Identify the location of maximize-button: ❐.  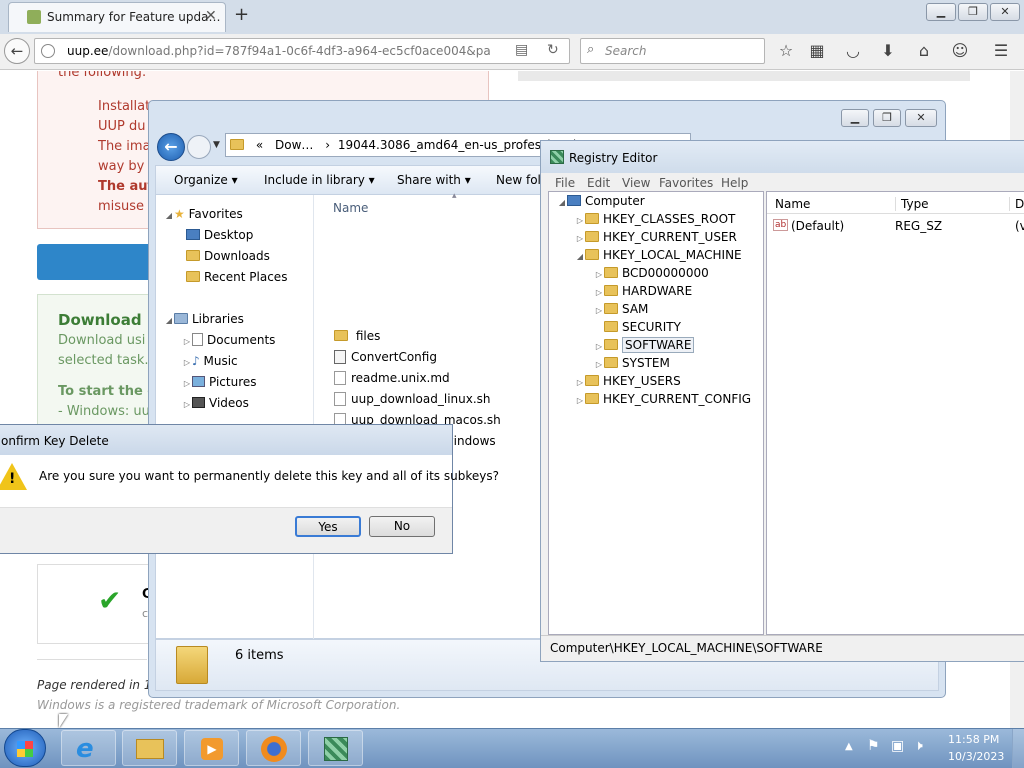
(973, 12).